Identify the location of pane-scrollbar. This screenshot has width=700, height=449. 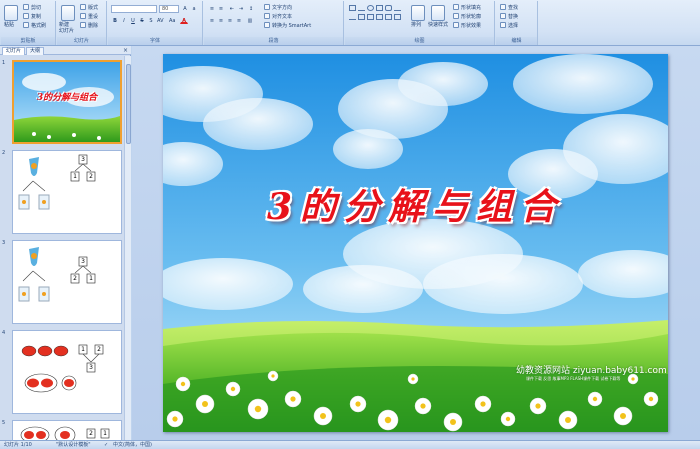
(127, 248).